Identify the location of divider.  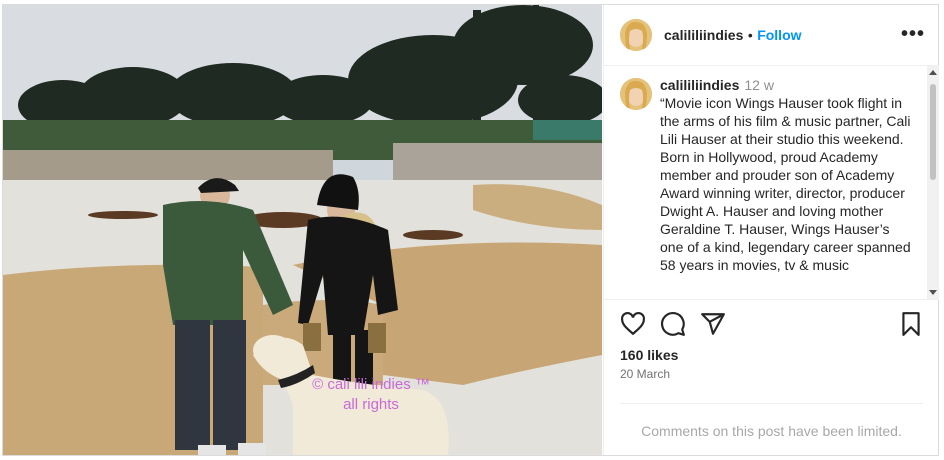
(771, 403).